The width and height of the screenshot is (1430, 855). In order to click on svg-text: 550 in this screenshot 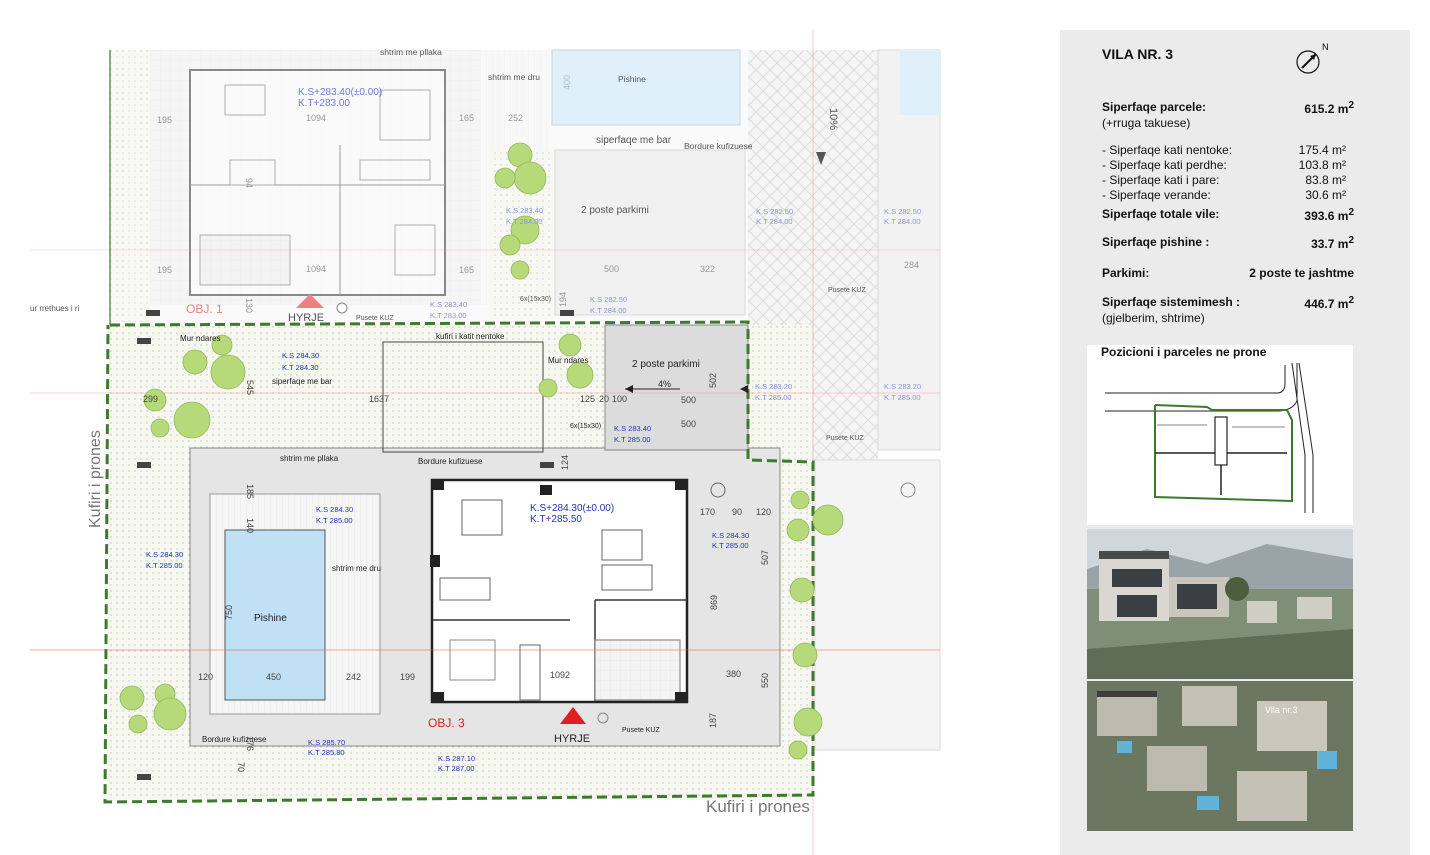, I will do `click(765, 680)`.